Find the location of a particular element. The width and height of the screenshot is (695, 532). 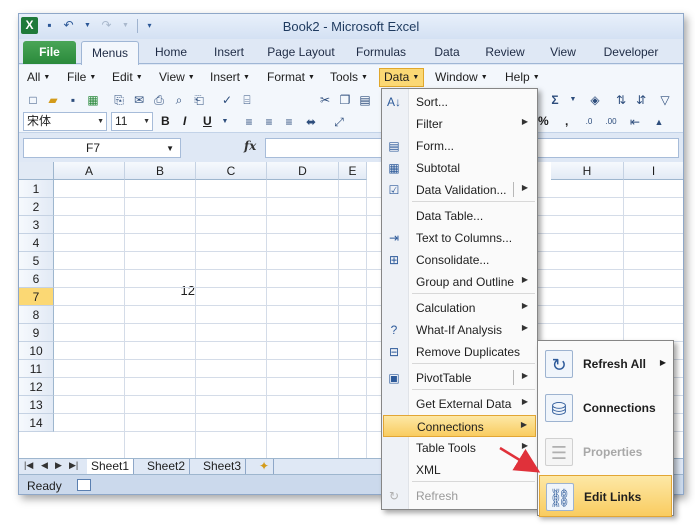

tab-data: Data is located at coordinates (447, 52).